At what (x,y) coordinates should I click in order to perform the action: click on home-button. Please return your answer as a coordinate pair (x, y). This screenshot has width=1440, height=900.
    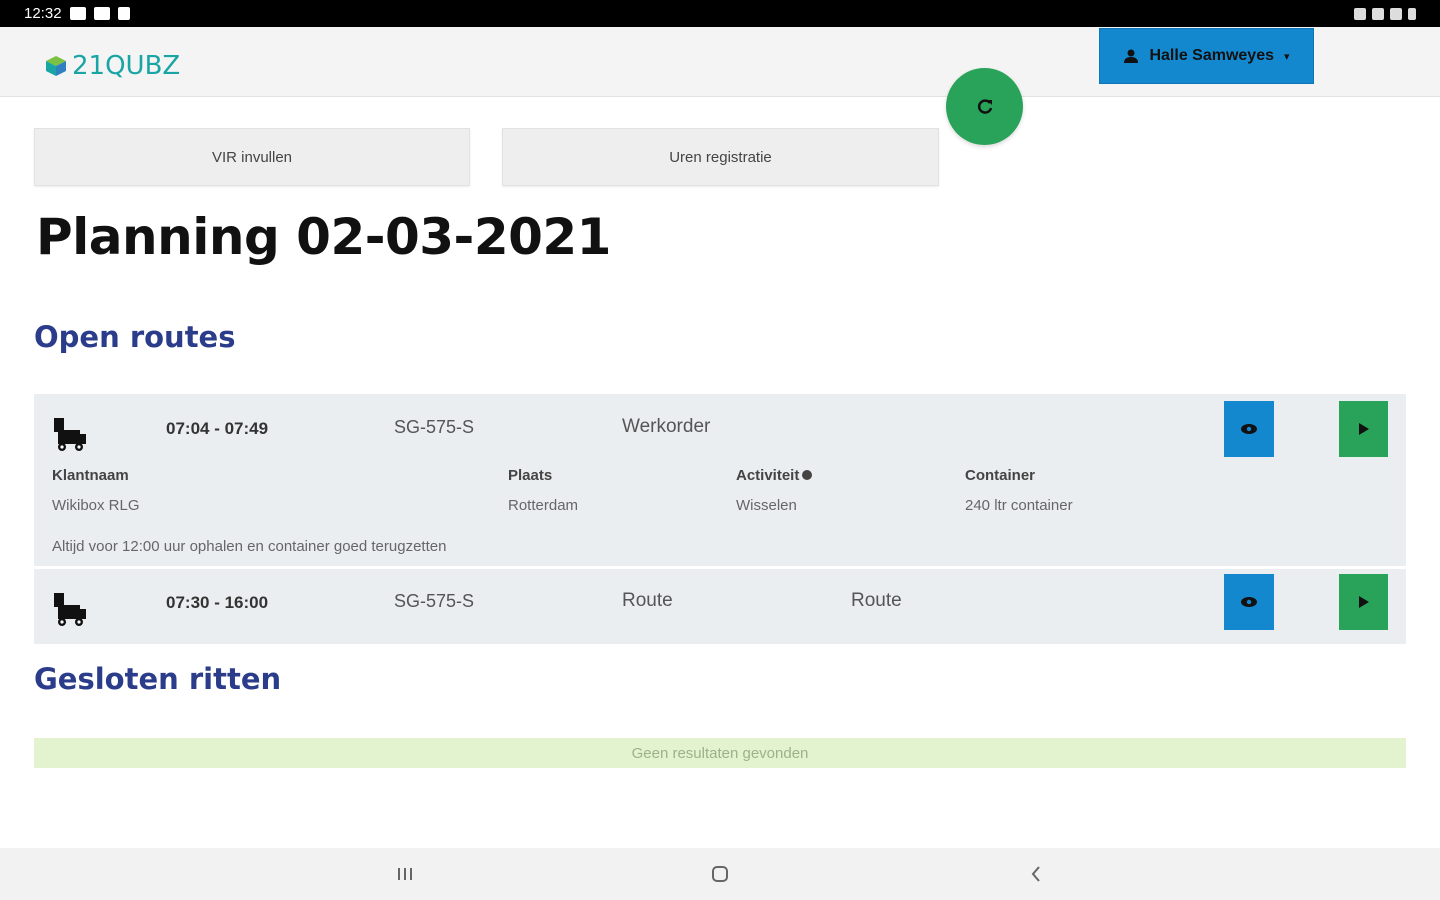
    Looking at the image, I should click on (720, 874).